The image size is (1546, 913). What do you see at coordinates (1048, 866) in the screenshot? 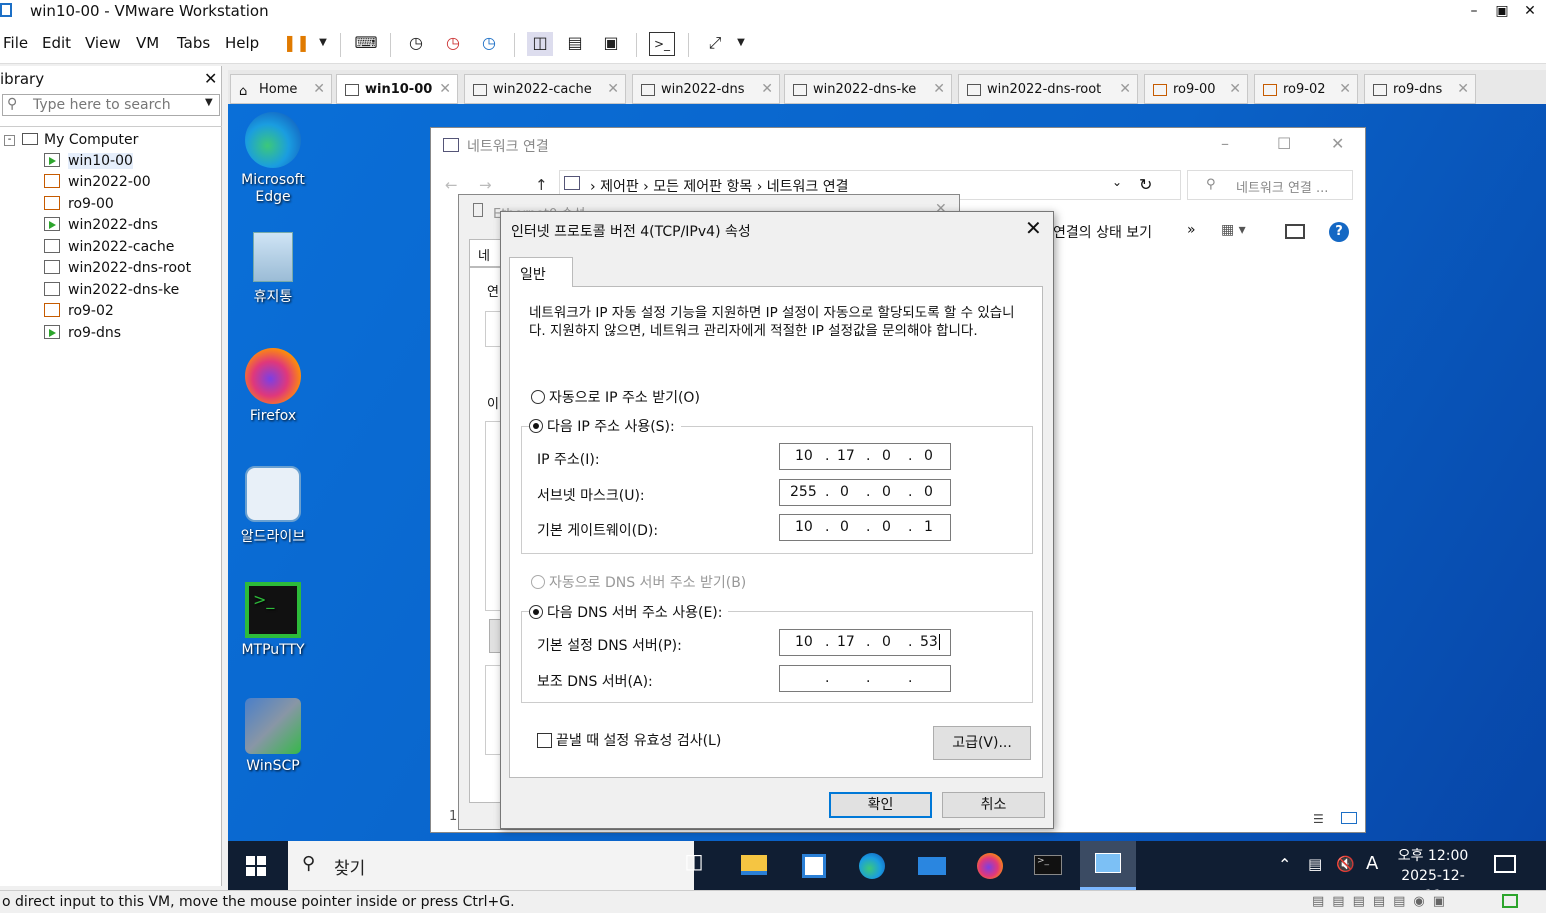
I see `terminal-taskbar-icon: >_` at bounding box center [1048, 866].